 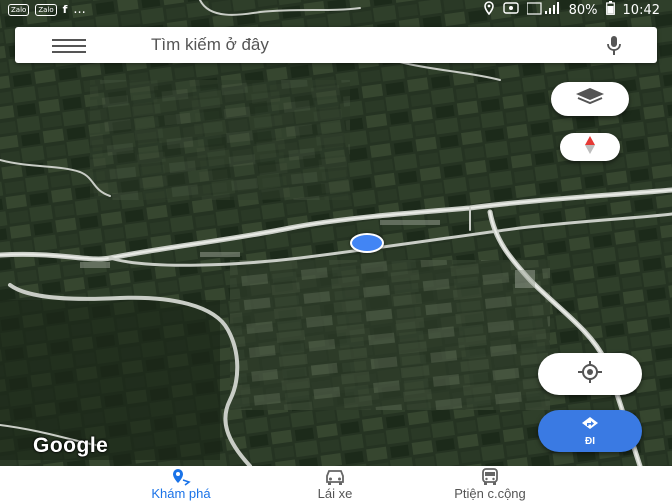 What do you see at coordinates (590, 441) in the screenshot?
I see `go-button-label: ĐI` at bounding box center [590, 441].